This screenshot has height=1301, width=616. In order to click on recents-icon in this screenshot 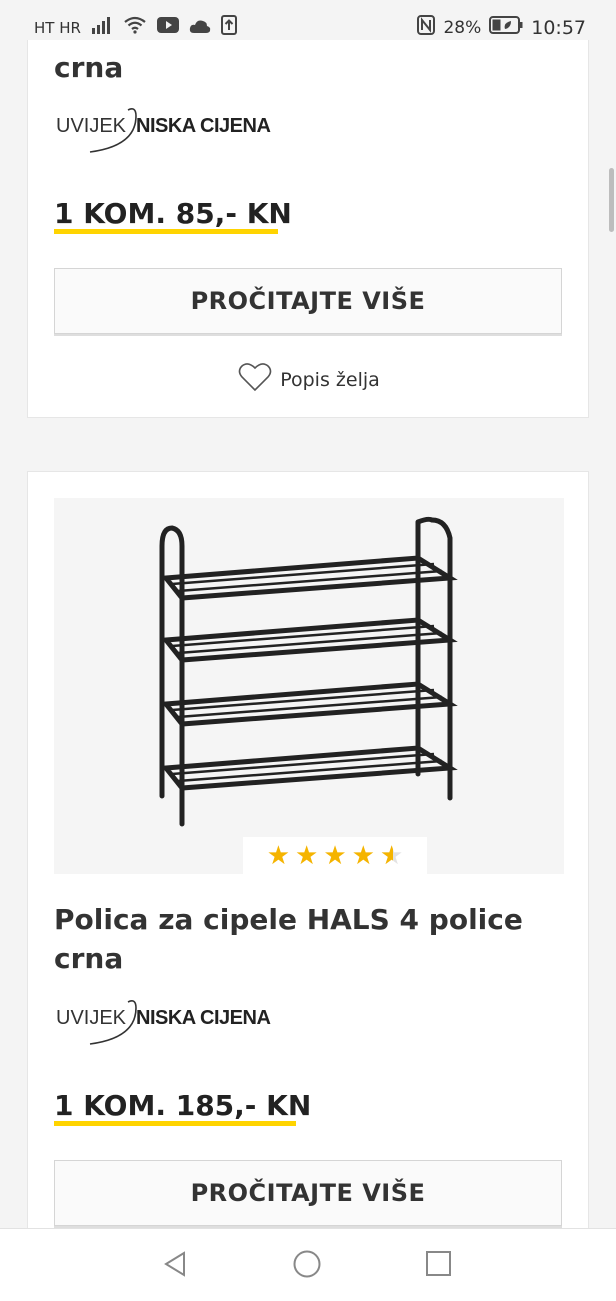, I will do `click(439, 1266)`.